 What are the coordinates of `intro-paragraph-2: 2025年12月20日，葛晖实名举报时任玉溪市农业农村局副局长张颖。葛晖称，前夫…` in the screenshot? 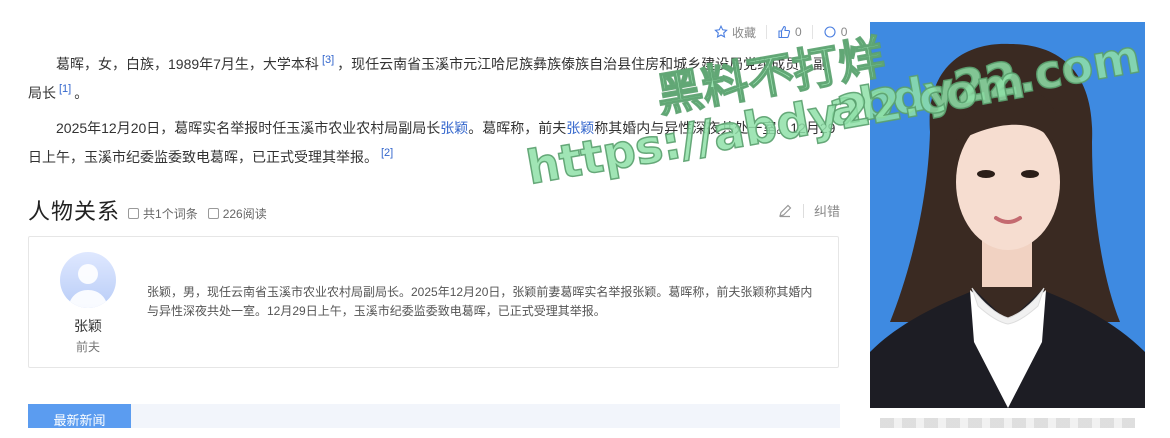 It's located at (434, 143).